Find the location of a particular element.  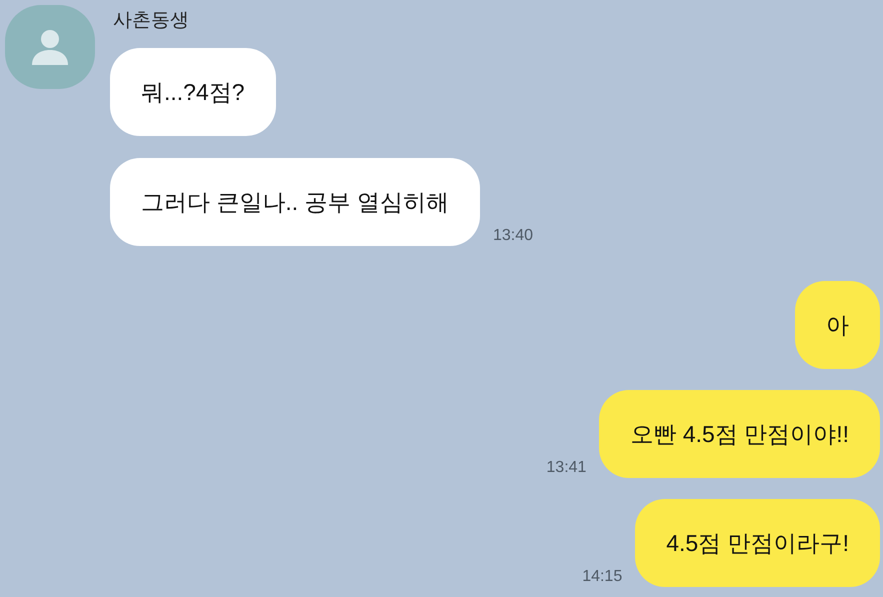

avatar-icon is located at coordinates (50, 47).